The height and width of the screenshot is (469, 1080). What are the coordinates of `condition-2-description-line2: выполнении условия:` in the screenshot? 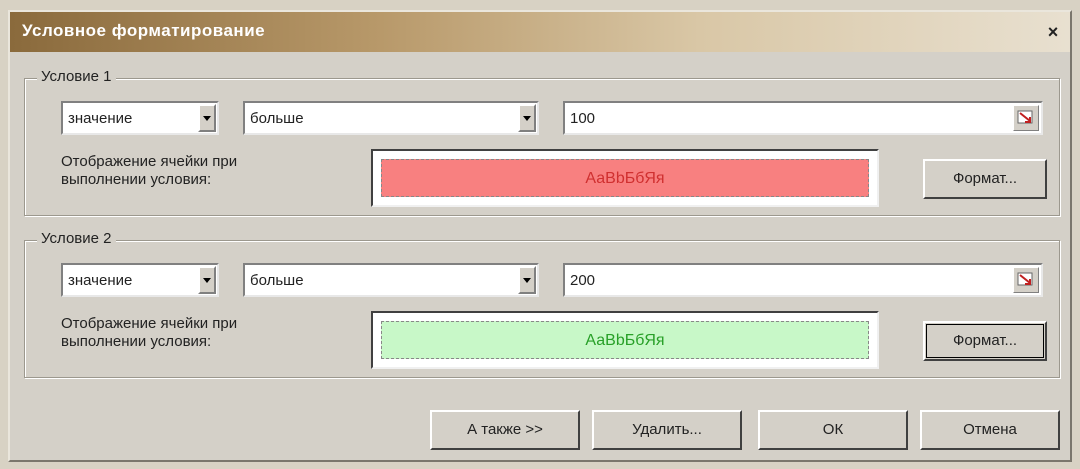 It's located at (136, 341).